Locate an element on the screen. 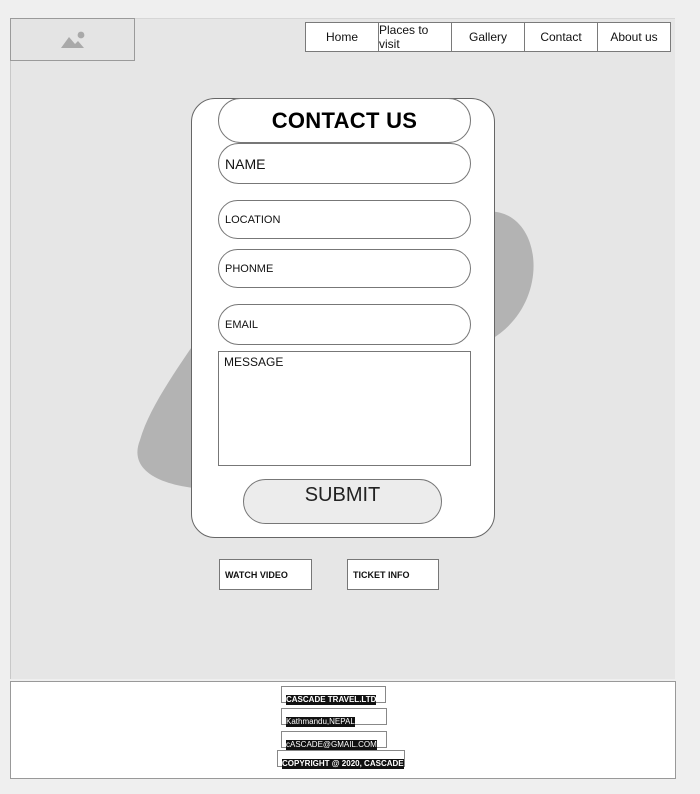 The width and height of the screenshot is (700, 794). footer-email: cASCADE@GMAIL.COM is located at coordinates (334, 740).